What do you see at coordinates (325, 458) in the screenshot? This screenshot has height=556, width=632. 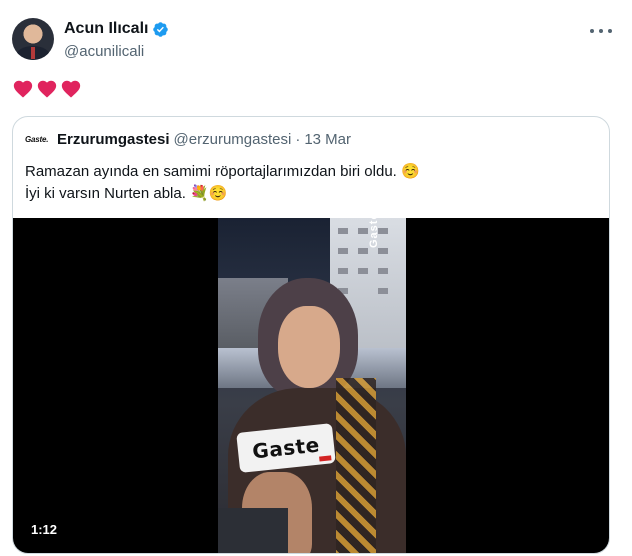 I see `mic-red-accent` at bounding box center [325, 458].